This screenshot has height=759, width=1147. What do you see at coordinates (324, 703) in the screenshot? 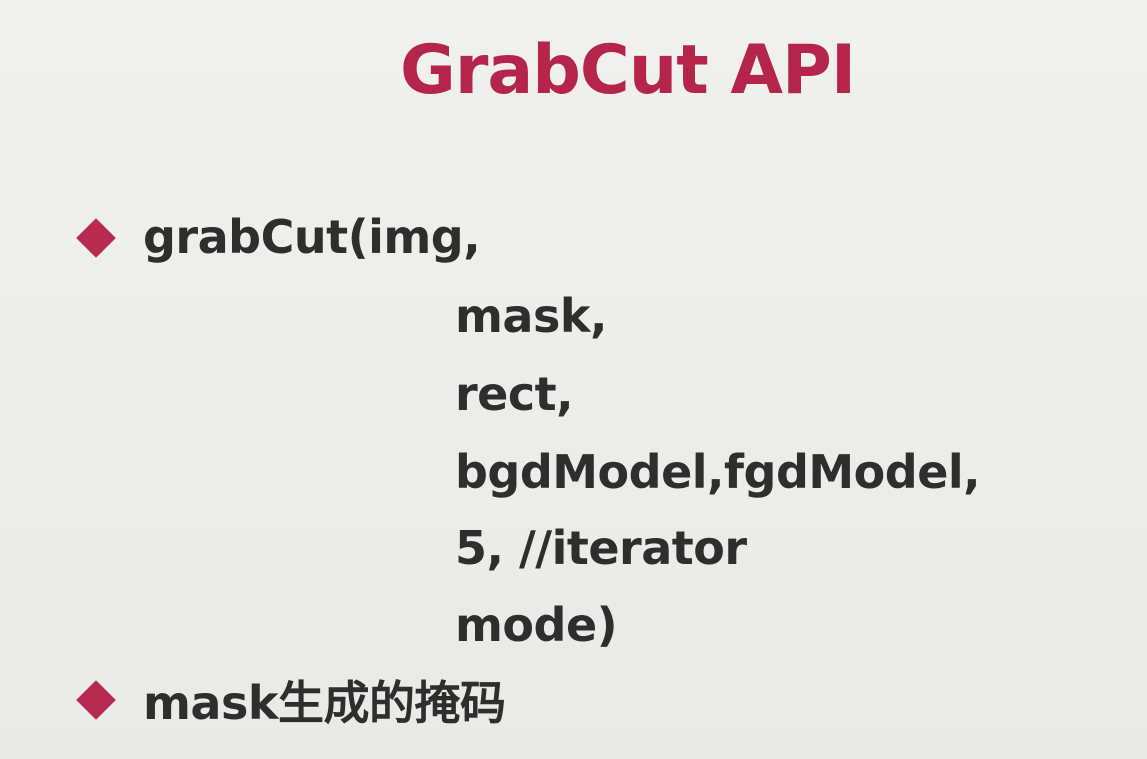
I see `mask-description: mask生成的掩码` at bounding box center [324, 703].